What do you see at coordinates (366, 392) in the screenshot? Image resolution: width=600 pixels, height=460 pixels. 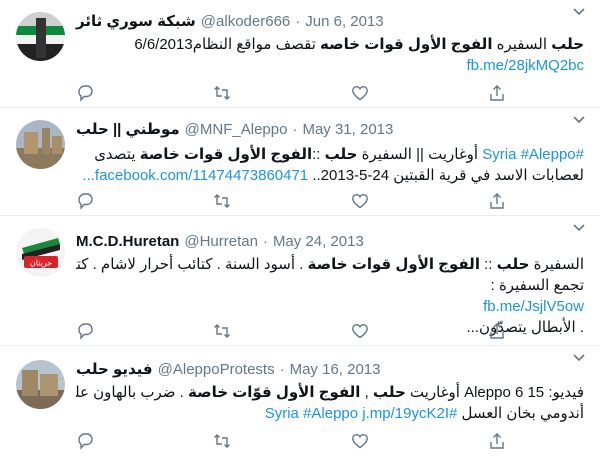 I see `text-fragment: ,` at bounding box center [366, 392].